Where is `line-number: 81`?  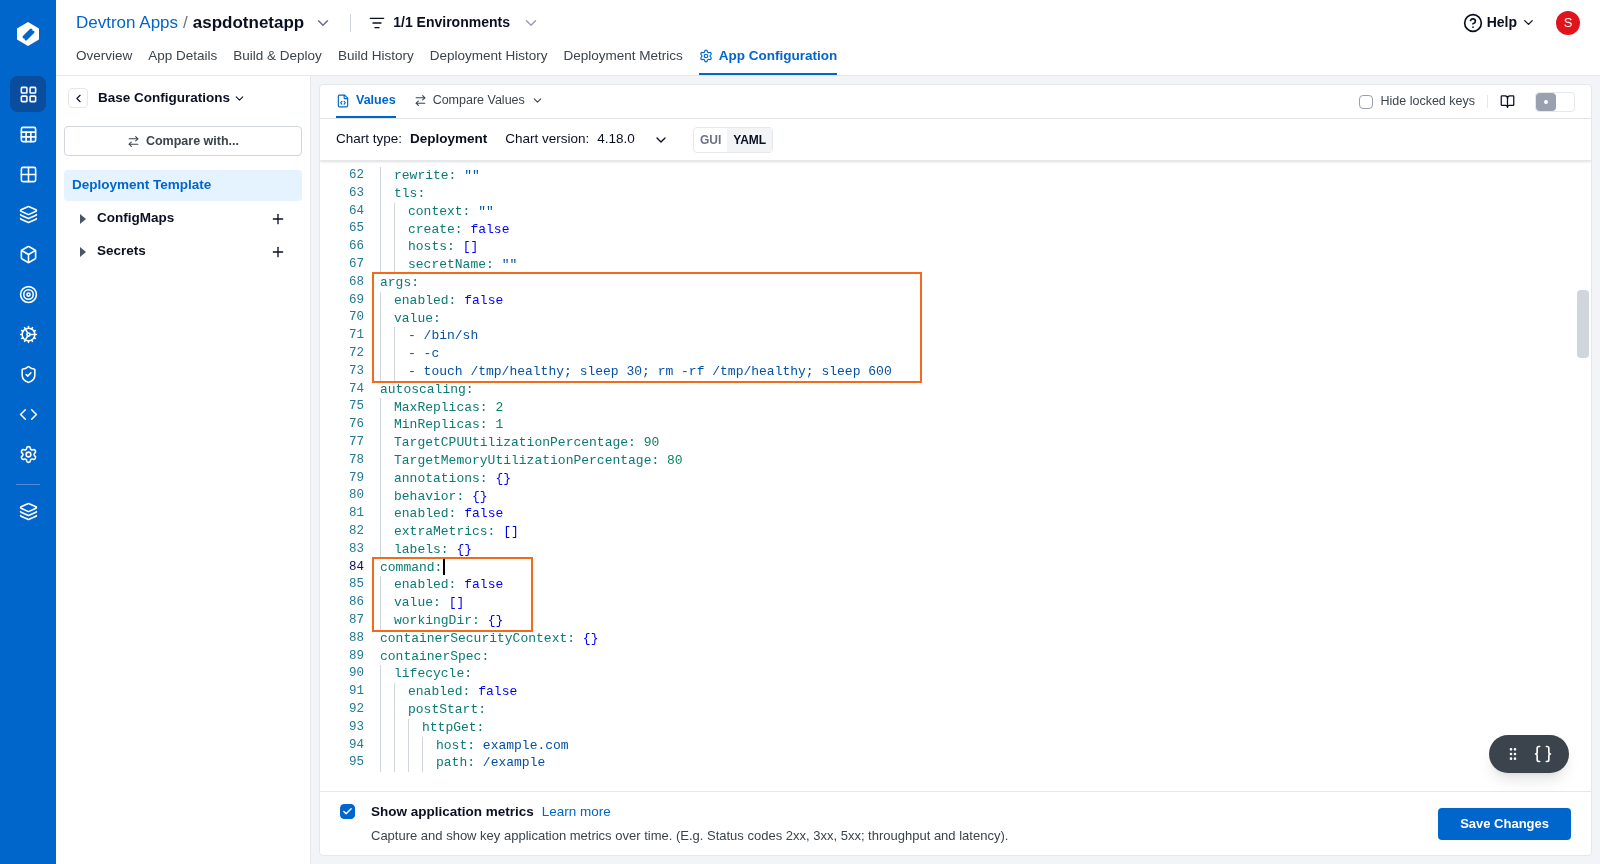
line-number: 81 is located at coordinates (356, 514).